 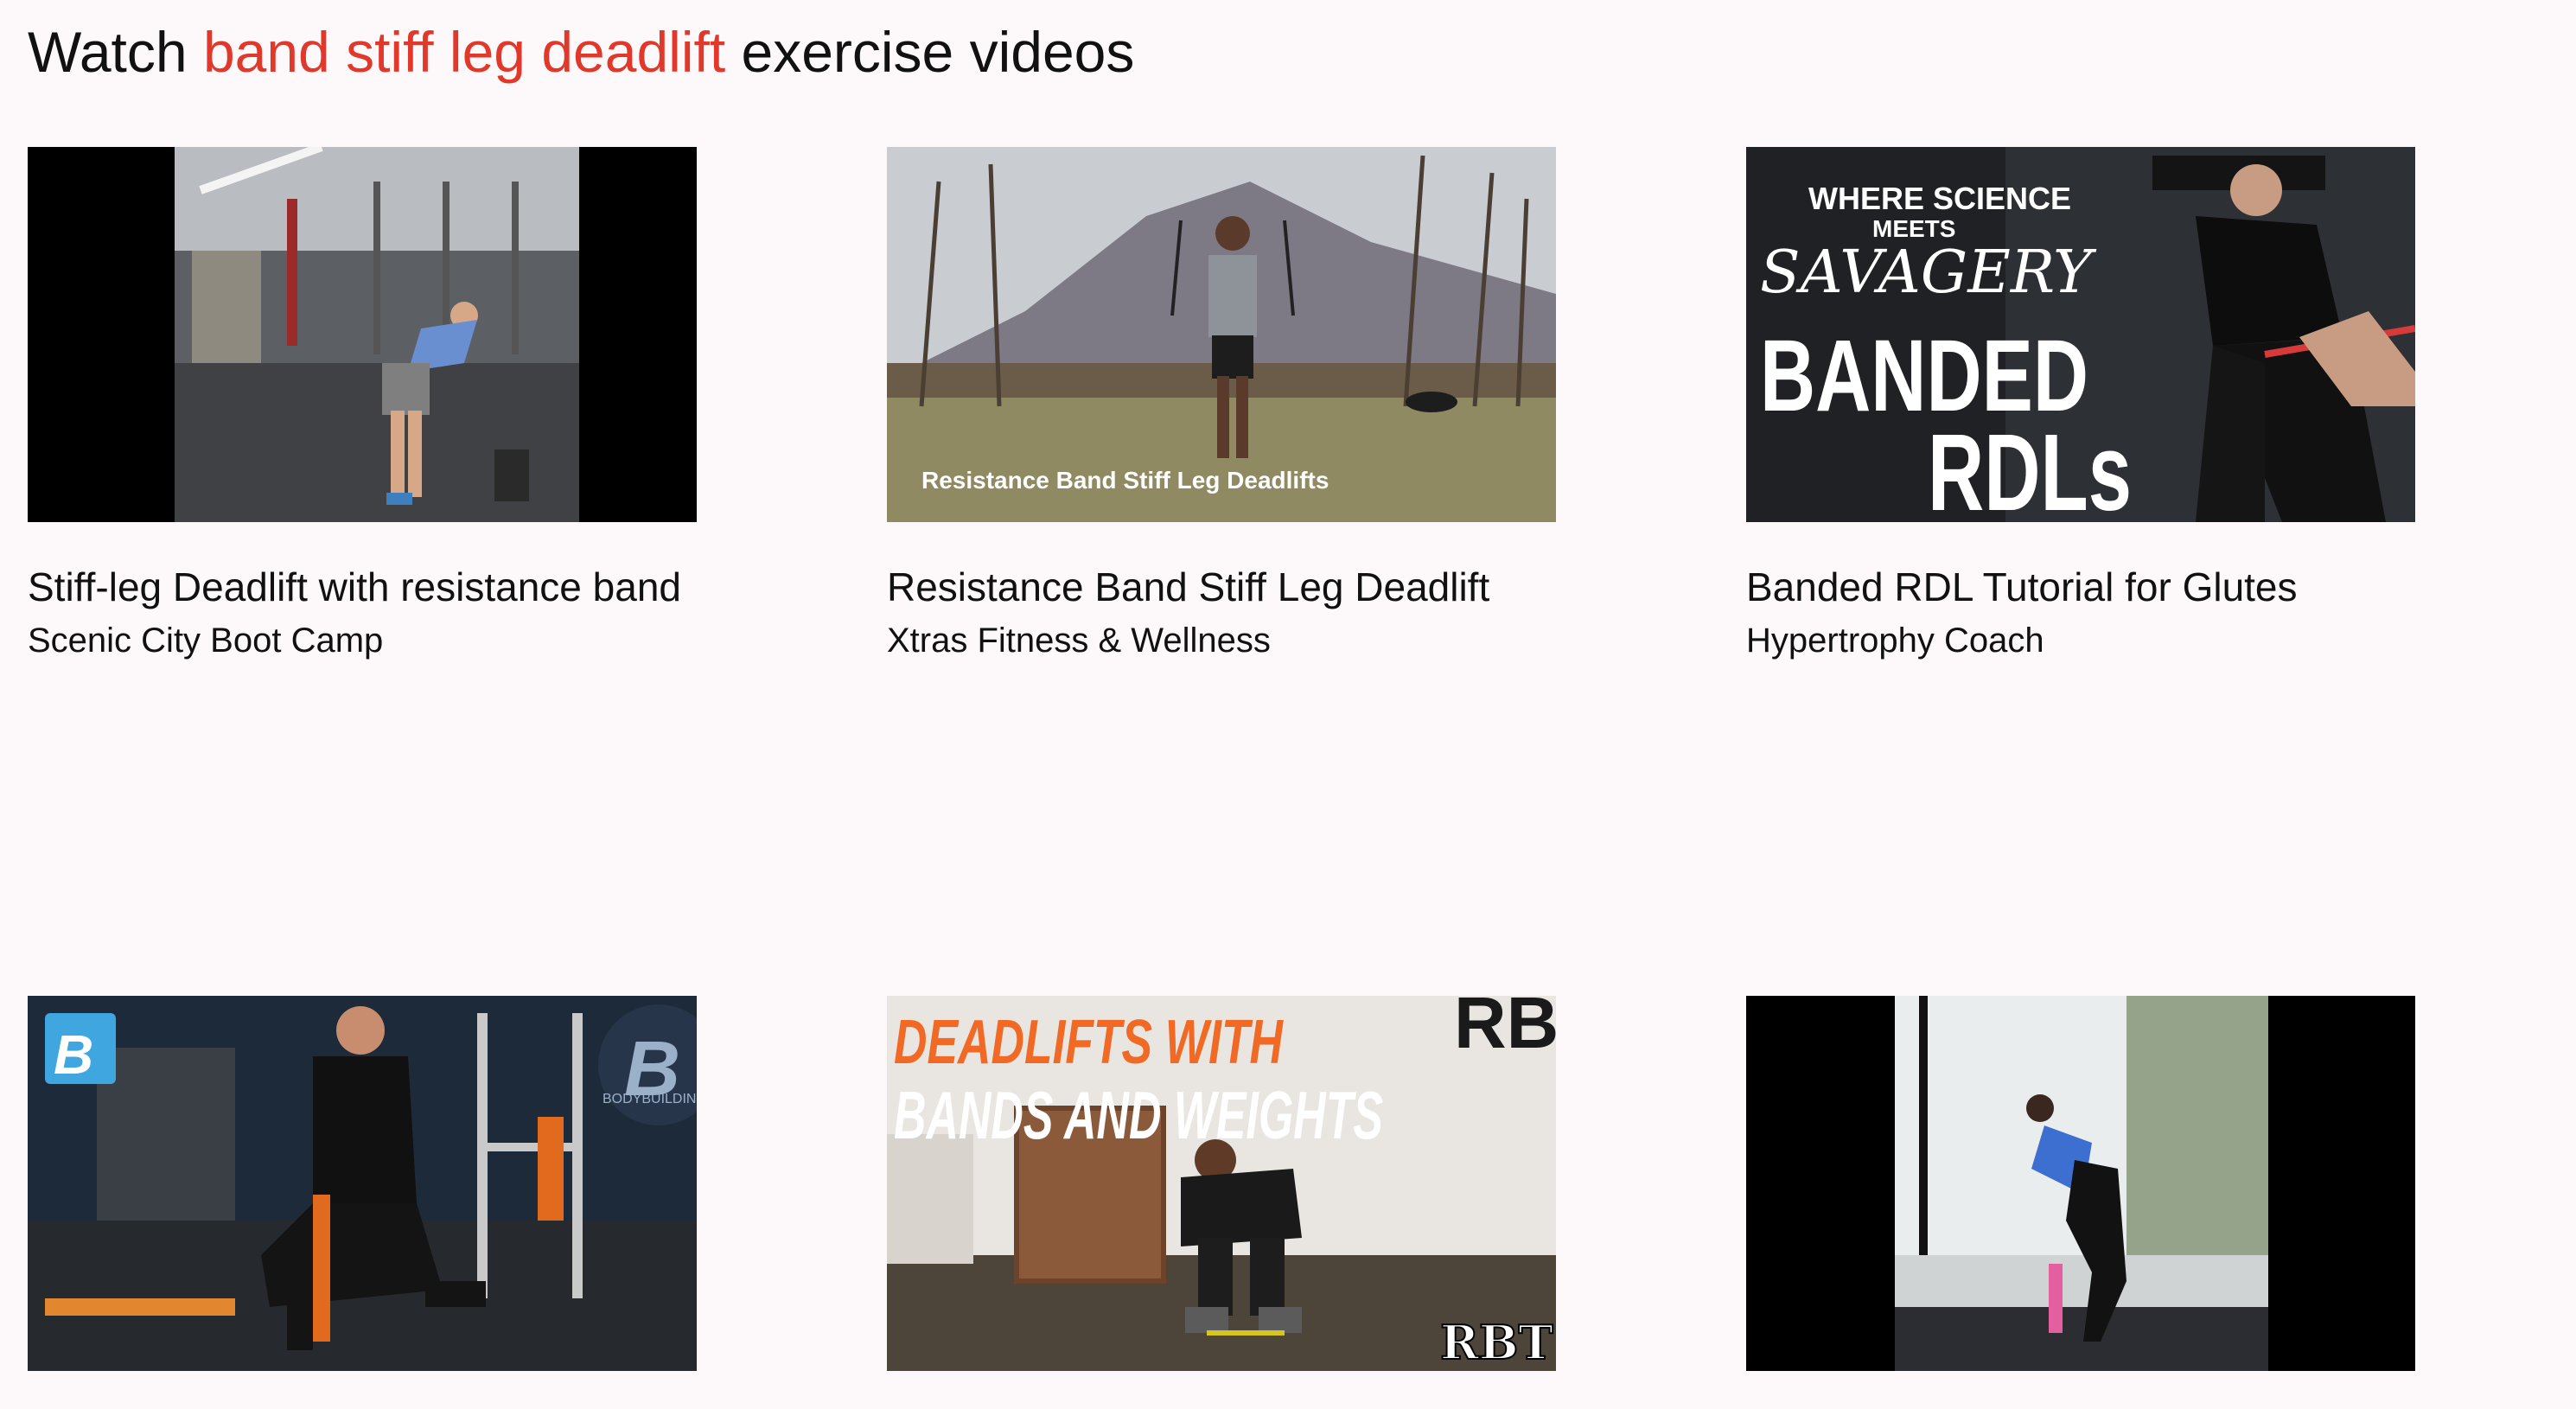 What do you see at coordinates (1939, 198) in the screenshot?
I see `thumbnail-overlay-line: WHERE SCIENCE` at bounding box center [1939, 198].